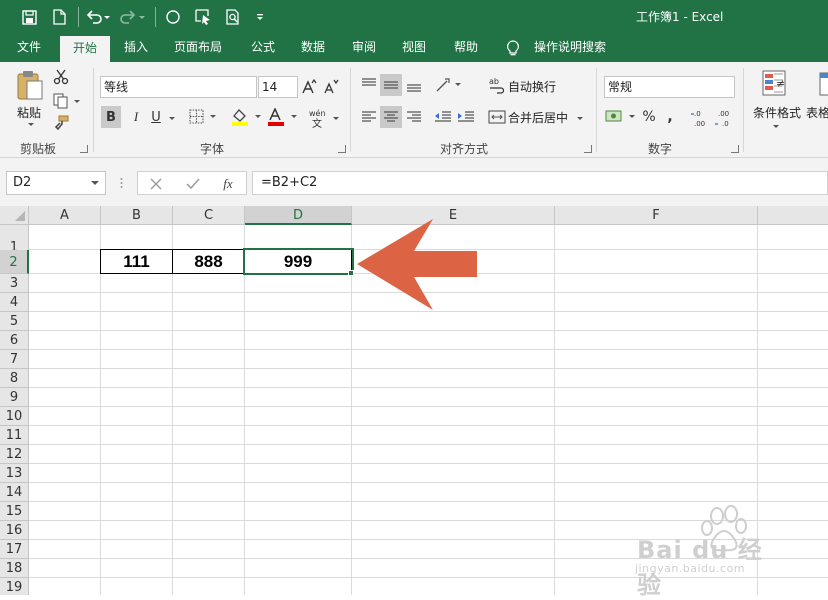 The height and width of the screenshot is (600, 828). I want to click on format-as-table-label: 表格, so click(817, 112).